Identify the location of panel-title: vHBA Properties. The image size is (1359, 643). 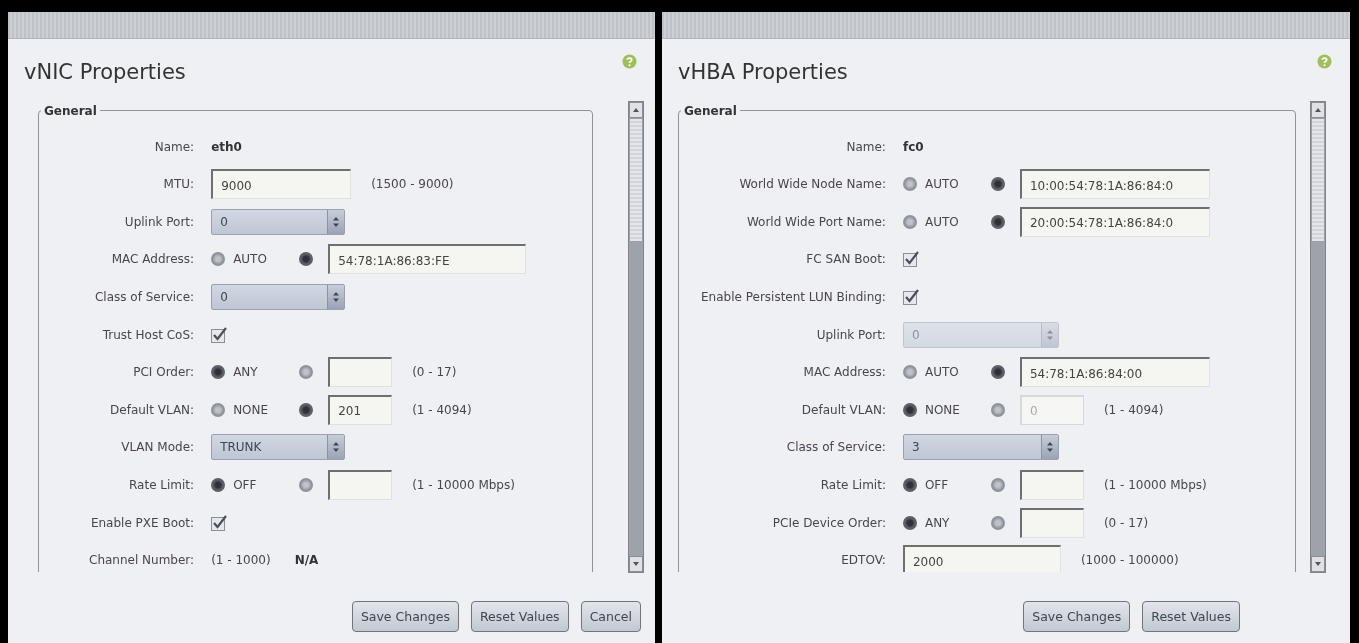
(763, 72).